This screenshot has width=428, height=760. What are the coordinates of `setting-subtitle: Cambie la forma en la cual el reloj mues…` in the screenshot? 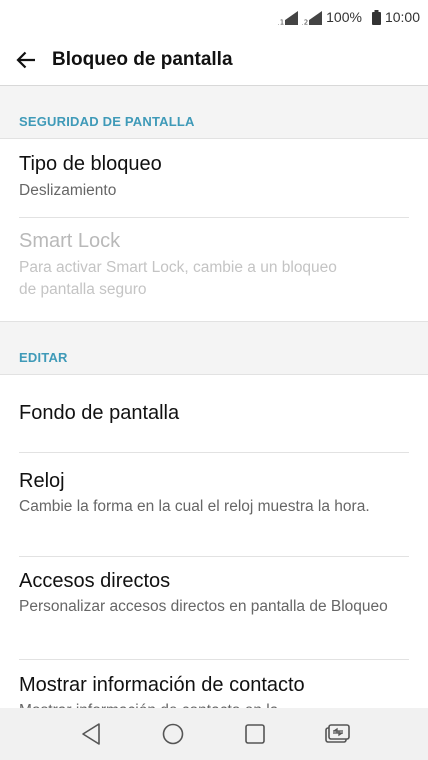 It's located at (194, 506).